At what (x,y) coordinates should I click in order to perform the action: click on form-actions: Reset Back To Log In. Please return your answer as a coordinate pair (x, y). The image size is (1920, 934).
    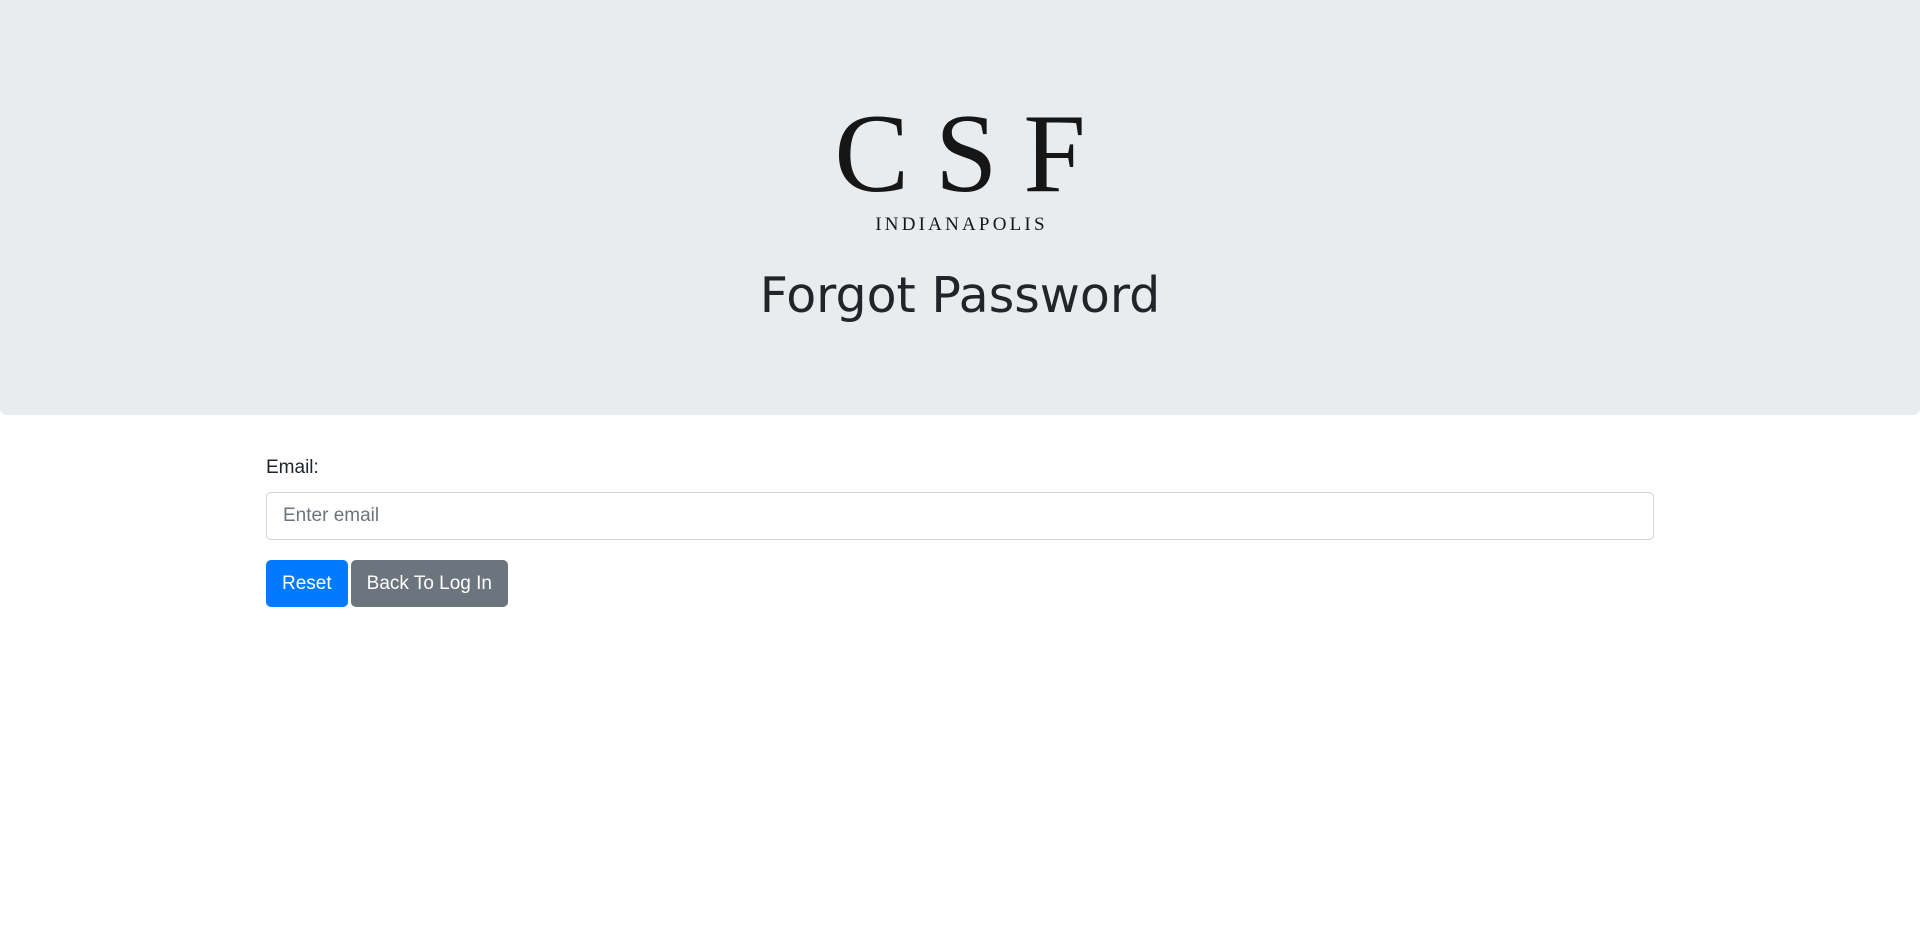
    Looking at the image, I should click on (387, 583).